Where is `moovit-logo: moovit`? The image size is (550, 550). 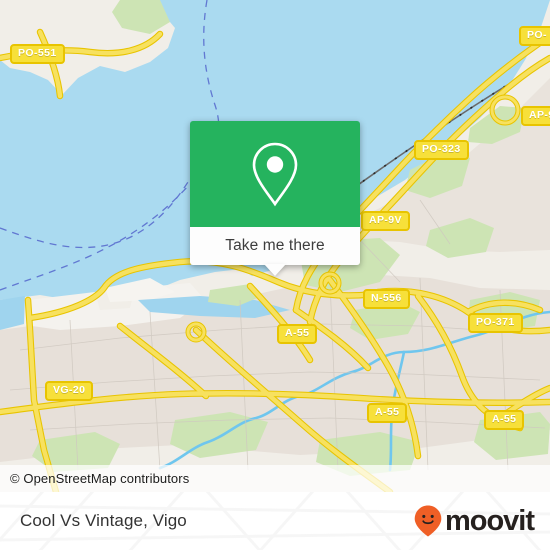
moovit-logo: moovit is located at coordinates (474, 521).